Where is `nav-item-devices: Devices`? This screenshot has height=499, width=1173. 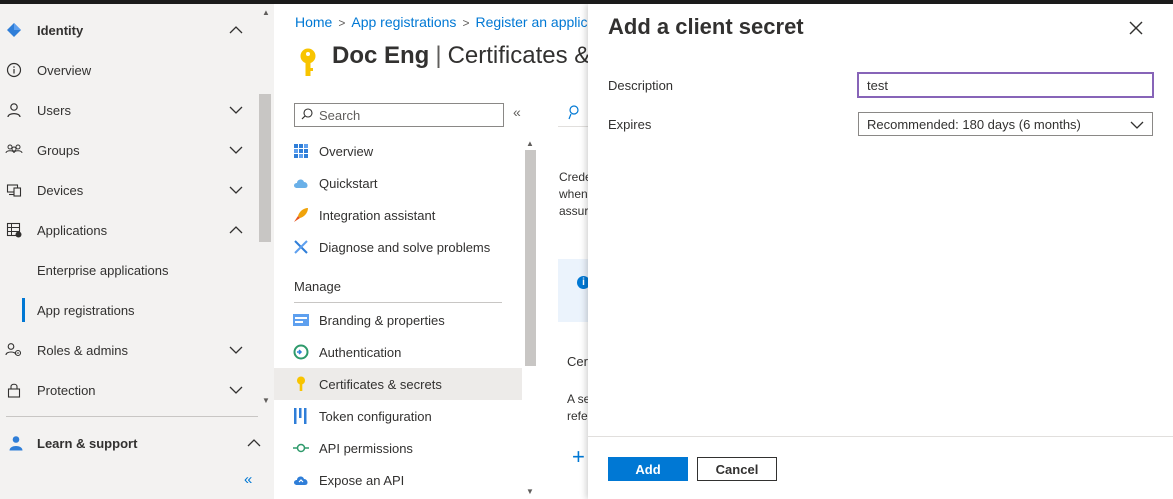 nav-item-devices: Devices is located at coordinates (129, 190).